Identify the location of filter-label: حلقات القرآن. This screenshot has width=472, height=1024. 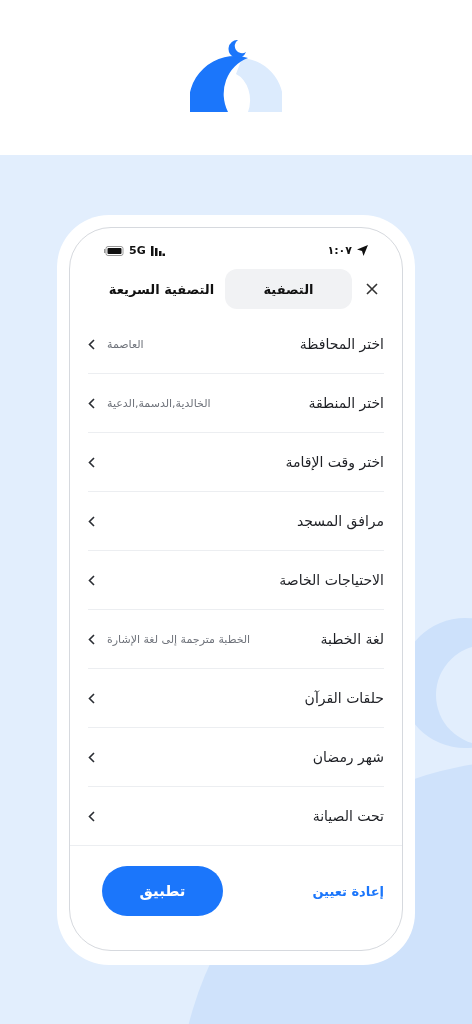
(343, 698).